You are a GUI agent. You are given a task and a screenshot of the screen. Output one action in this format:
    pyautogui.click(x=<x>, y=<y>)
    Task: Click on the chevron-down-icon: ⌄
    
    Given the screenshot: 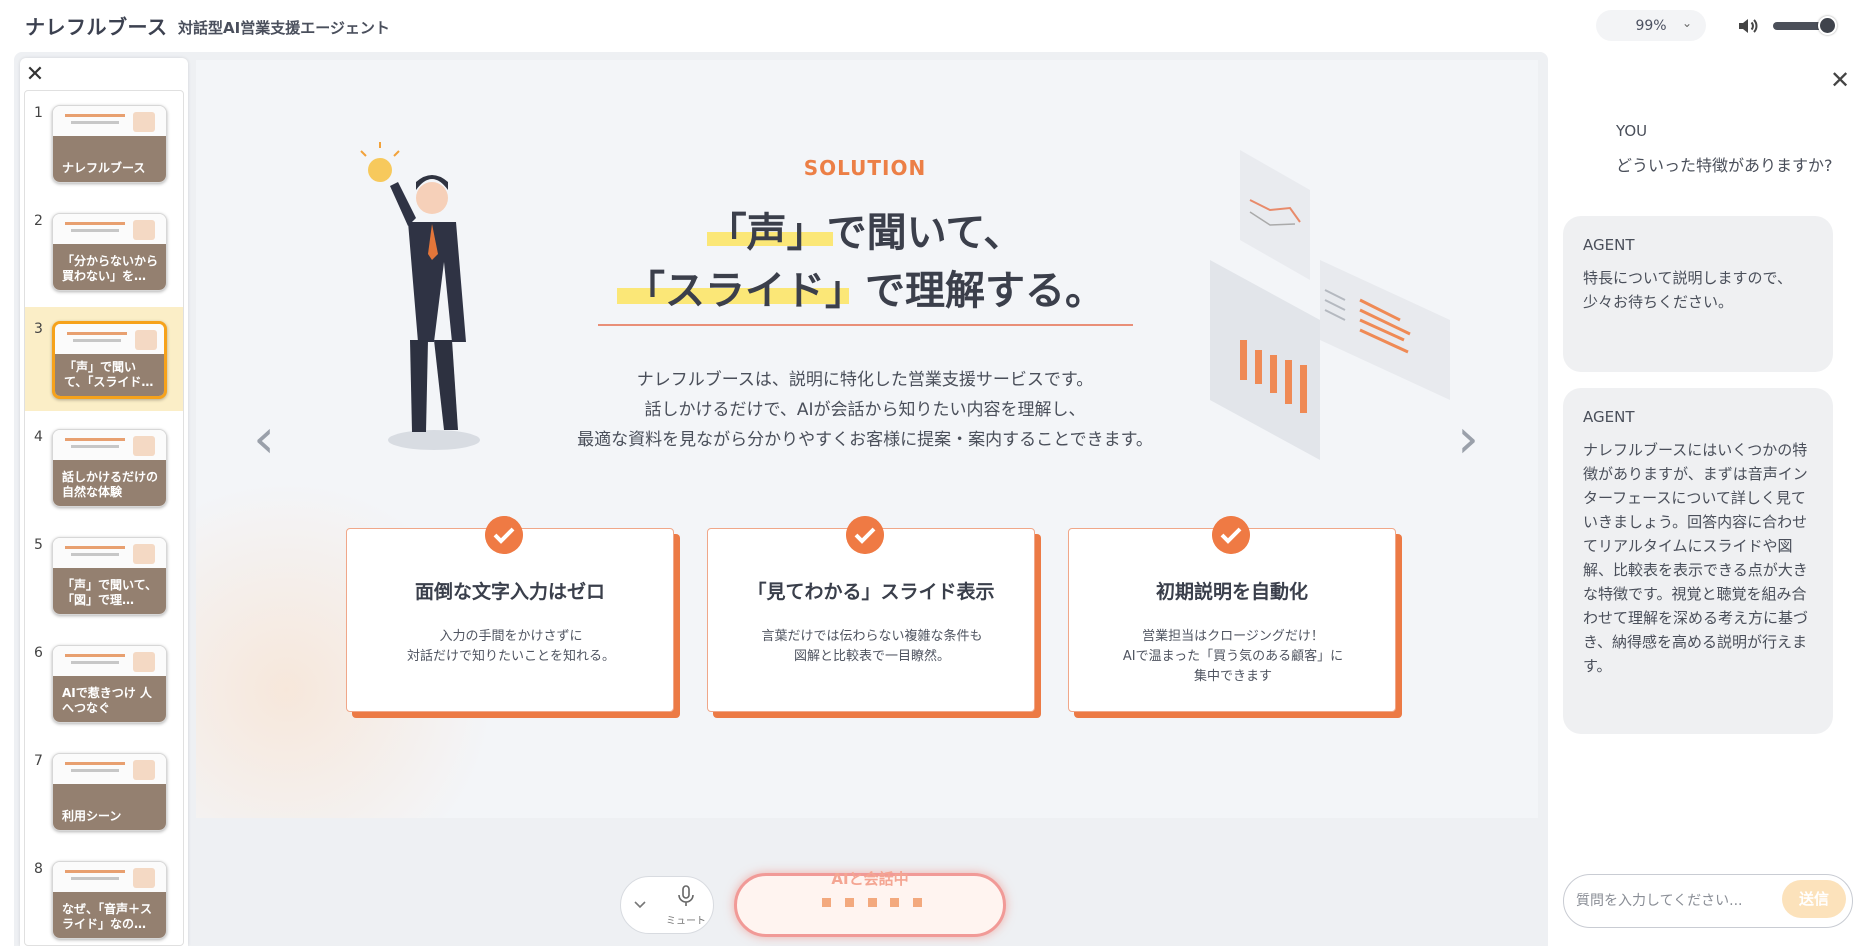 What is the action you would take?
    pyautogui.click(x=1686, y=23)
    